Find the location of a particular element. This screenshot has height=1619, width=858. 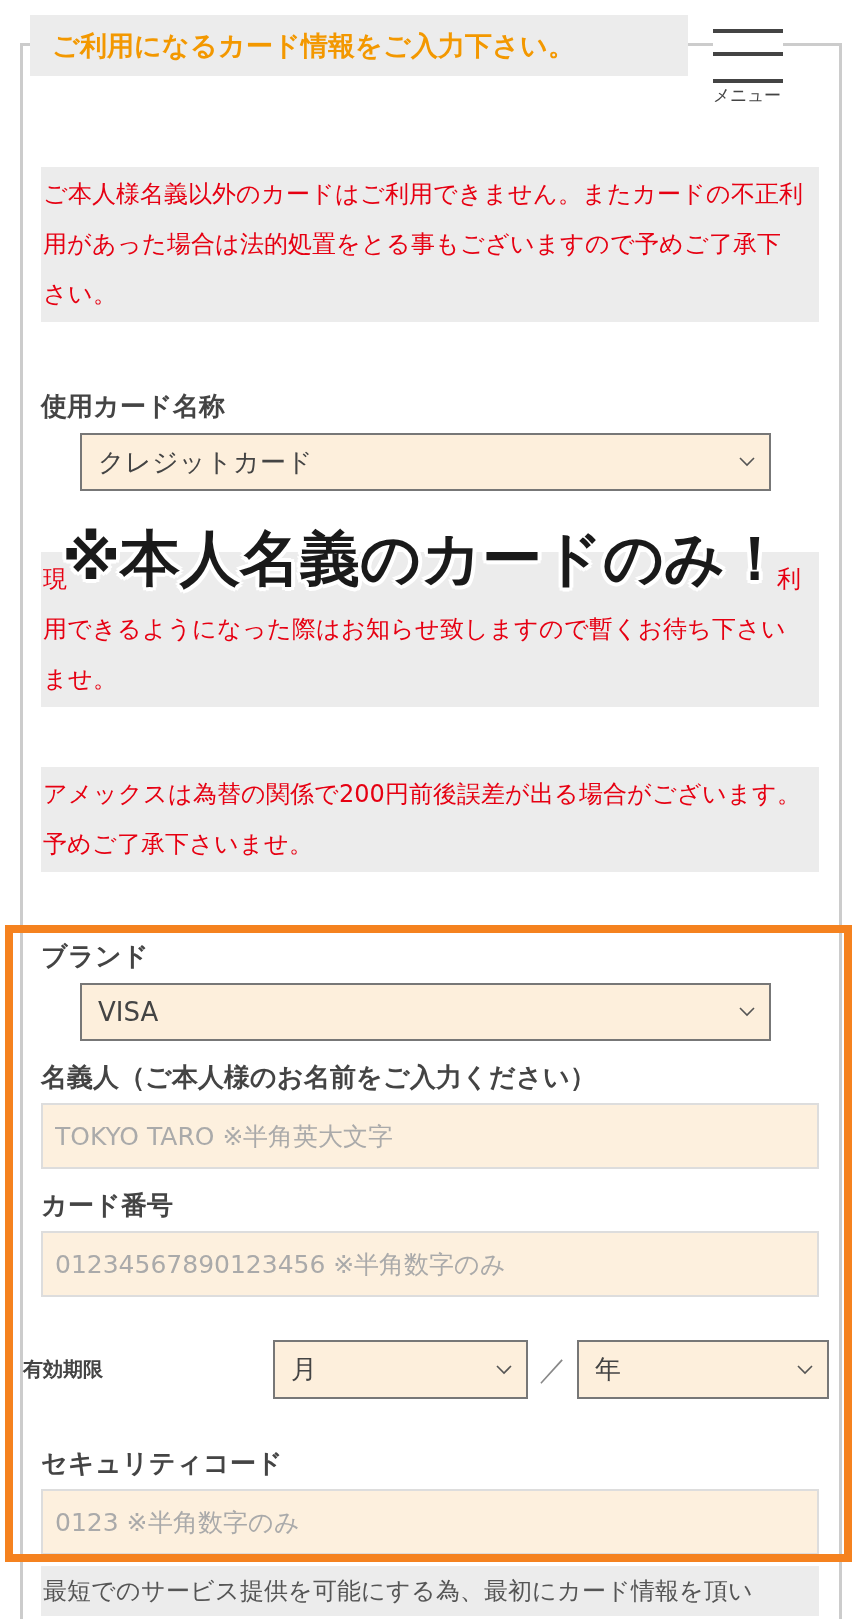

dropdown: VISA is located at coordinates (425, 1012).